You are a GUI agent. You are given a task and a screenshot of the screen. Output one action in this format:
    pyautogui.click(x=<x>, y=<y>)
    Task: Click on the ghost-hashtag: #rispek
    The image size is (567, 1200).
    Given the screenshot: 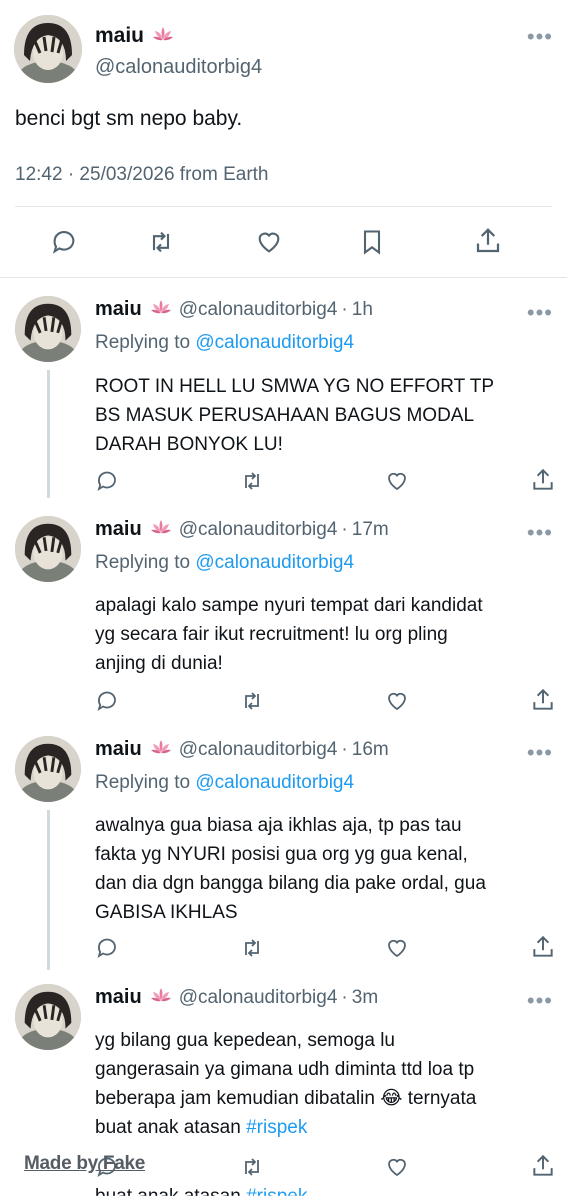 What is the action you would take?
    pyautogui.click(x=277, y=1193)
    